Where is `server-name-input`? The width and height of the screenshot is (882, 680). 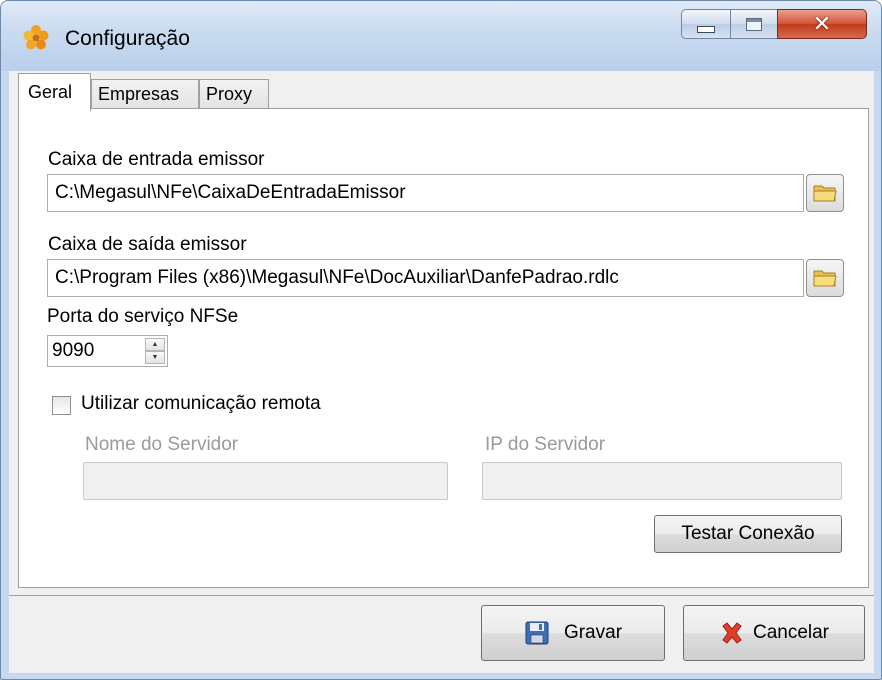
server-name-input is located at coordinates (265, 481).